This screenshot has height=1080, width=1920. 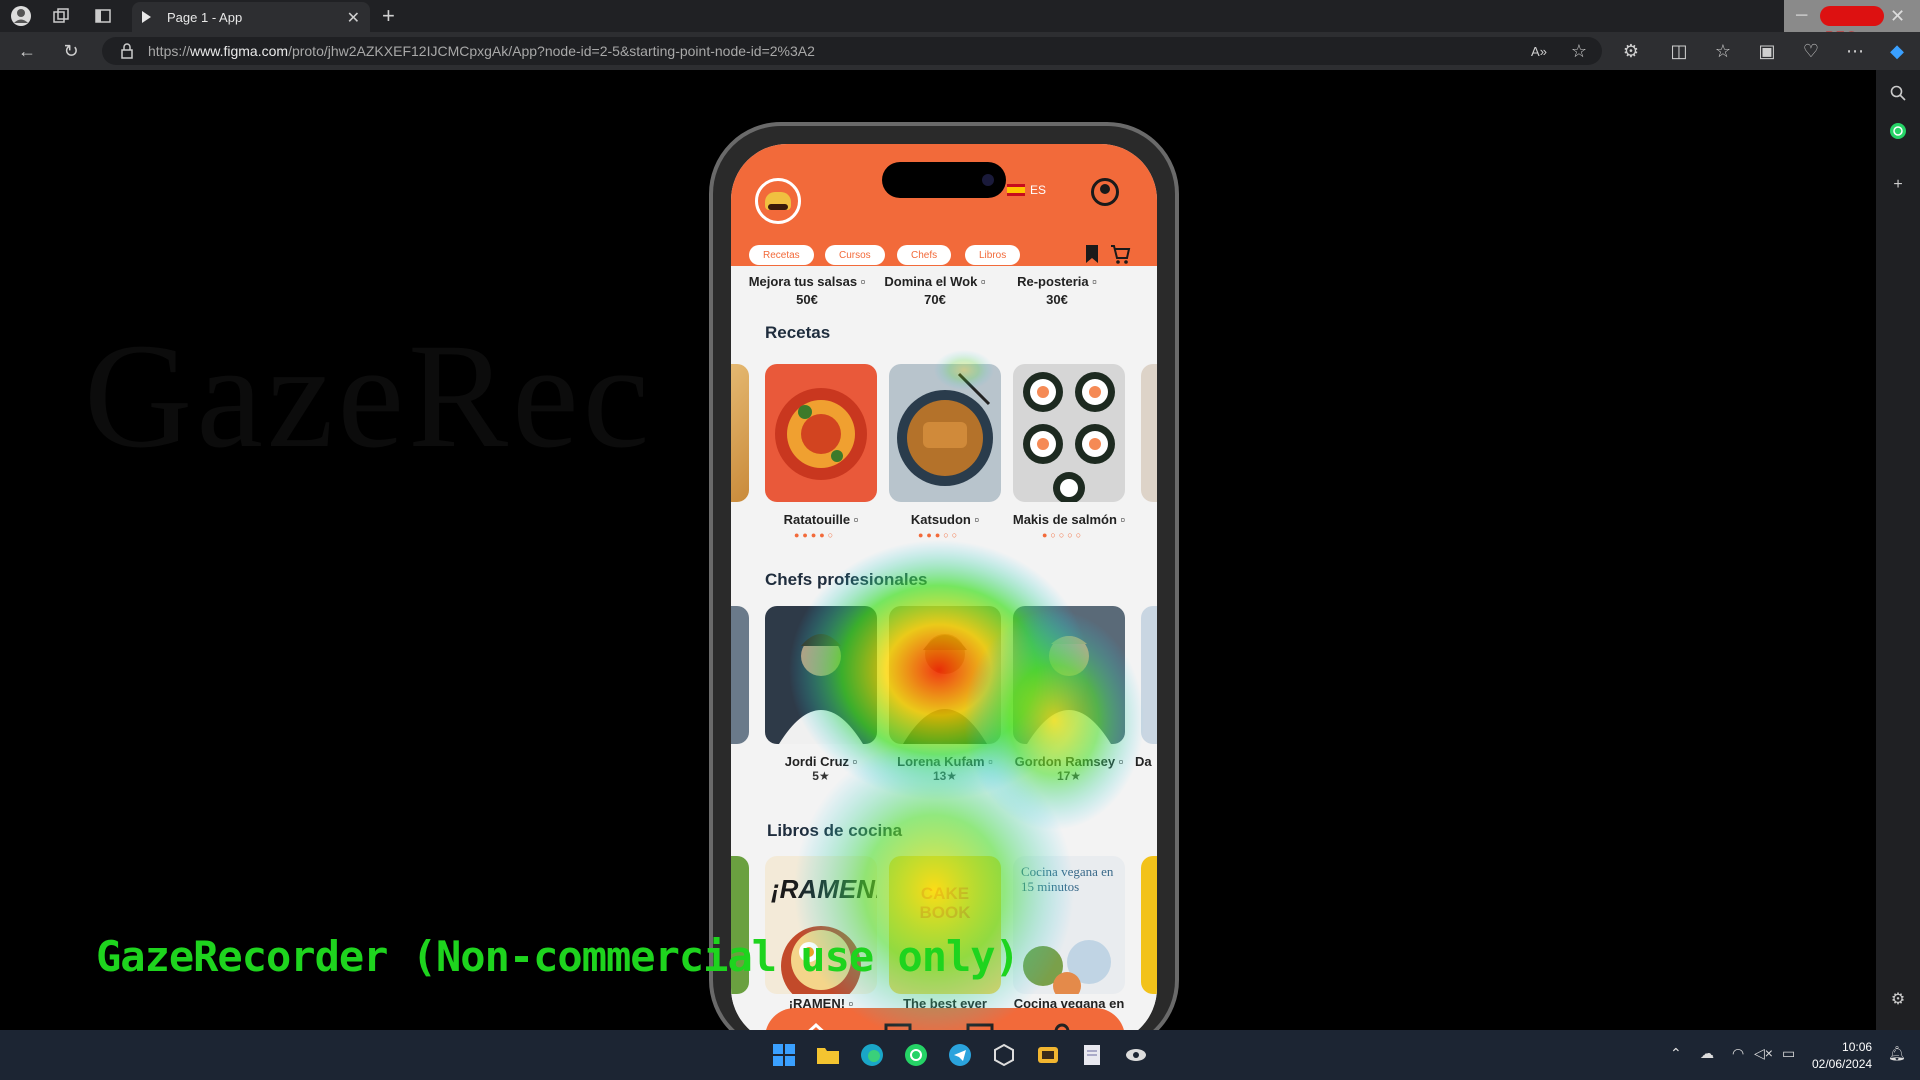 I want to click on recipe-card-makis, so click(x=1069, y=433).